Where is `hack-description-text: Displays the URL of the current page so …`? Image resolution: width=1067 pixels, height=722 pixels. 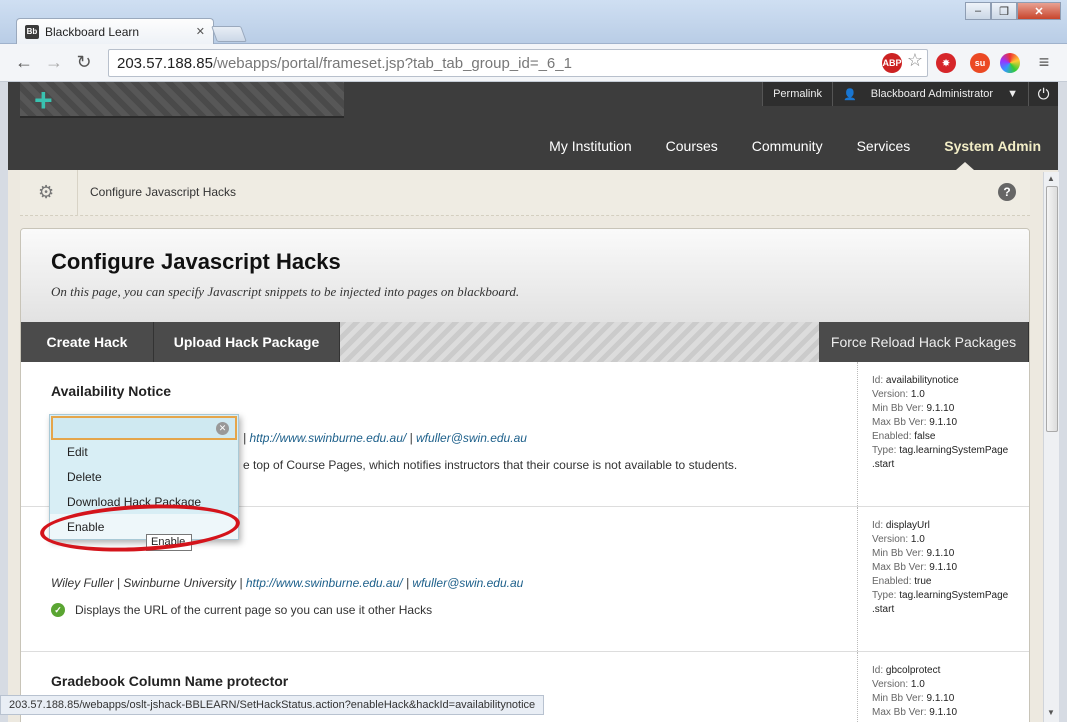
hack-description-text: Displays the URL of the current page so … is located at coordinates (254, 610).